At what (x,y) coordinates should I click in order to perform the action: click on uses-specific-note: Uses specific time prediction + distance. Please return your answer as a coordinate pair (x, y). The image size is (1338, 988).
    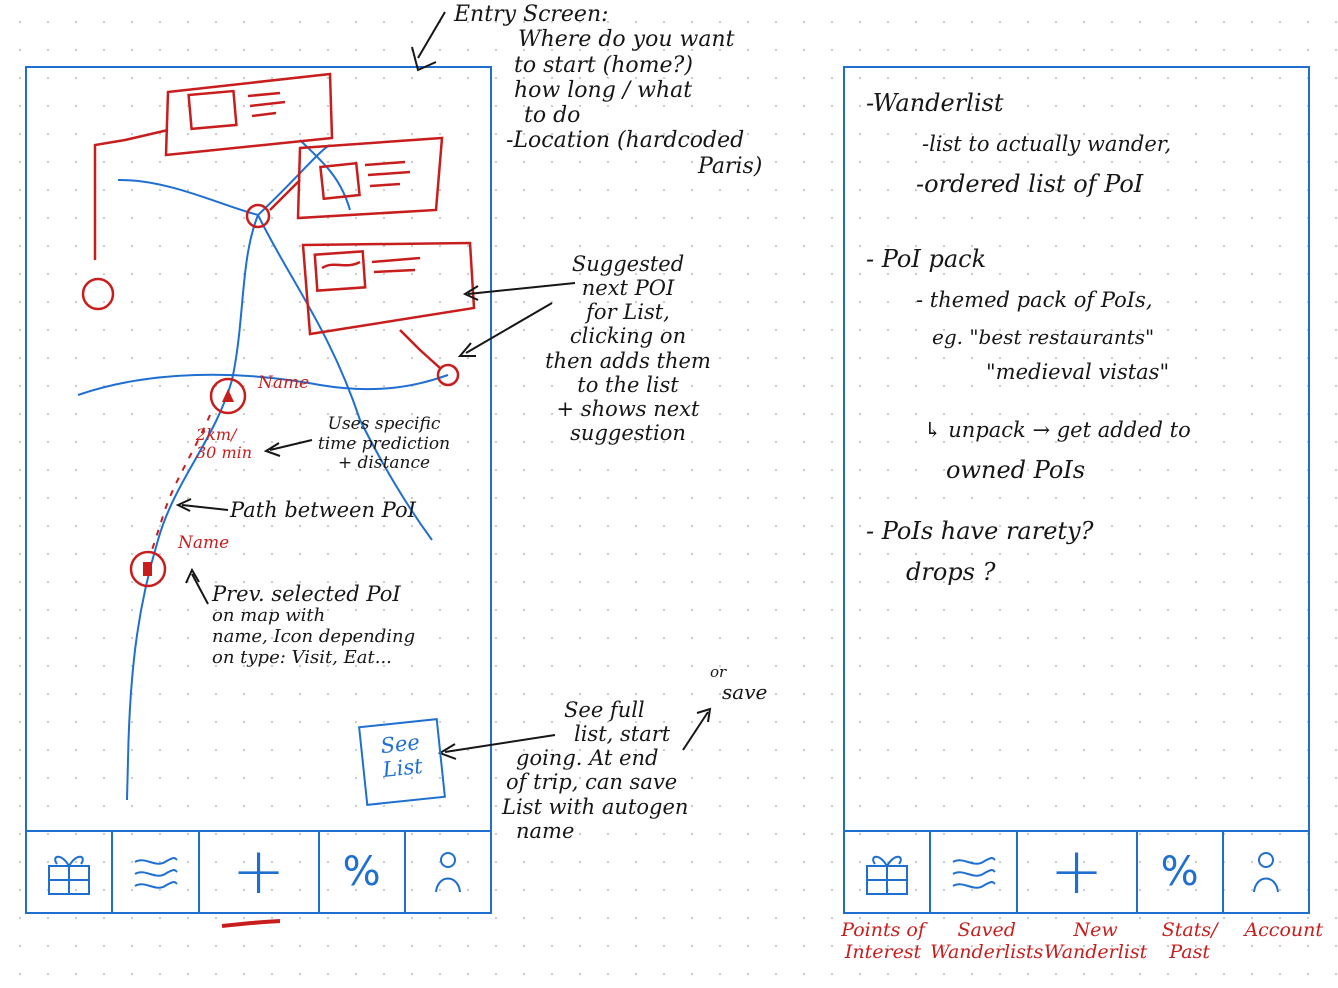
    Looking at the image, I should click on (384, 444).